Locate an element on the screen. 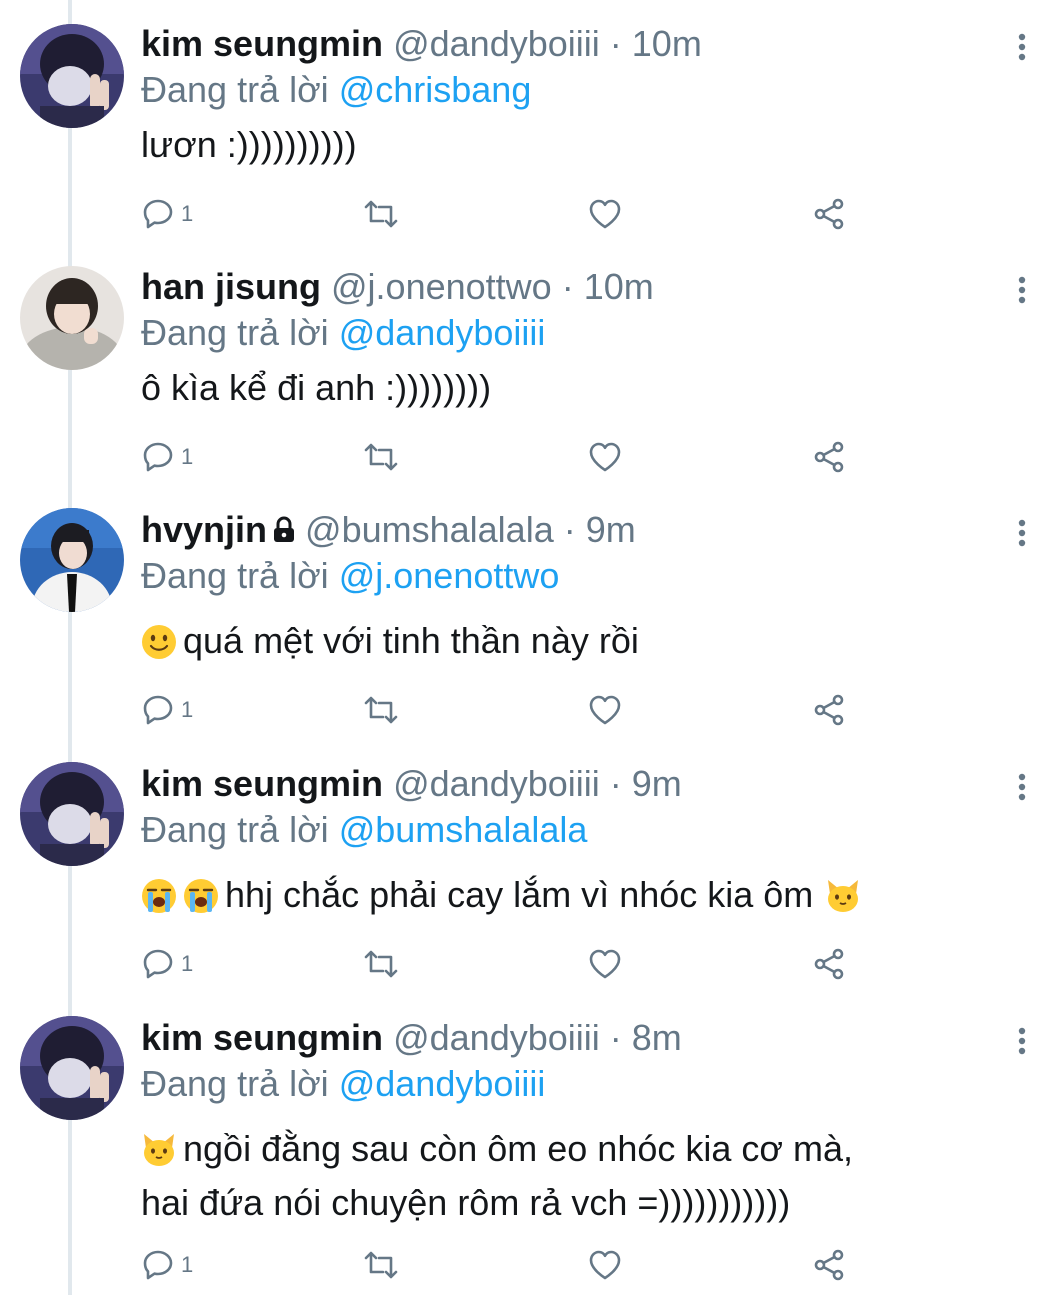 This screenshot has width=1049, height=1295. display-name: hvynjin is located at coordinates (204, 529).